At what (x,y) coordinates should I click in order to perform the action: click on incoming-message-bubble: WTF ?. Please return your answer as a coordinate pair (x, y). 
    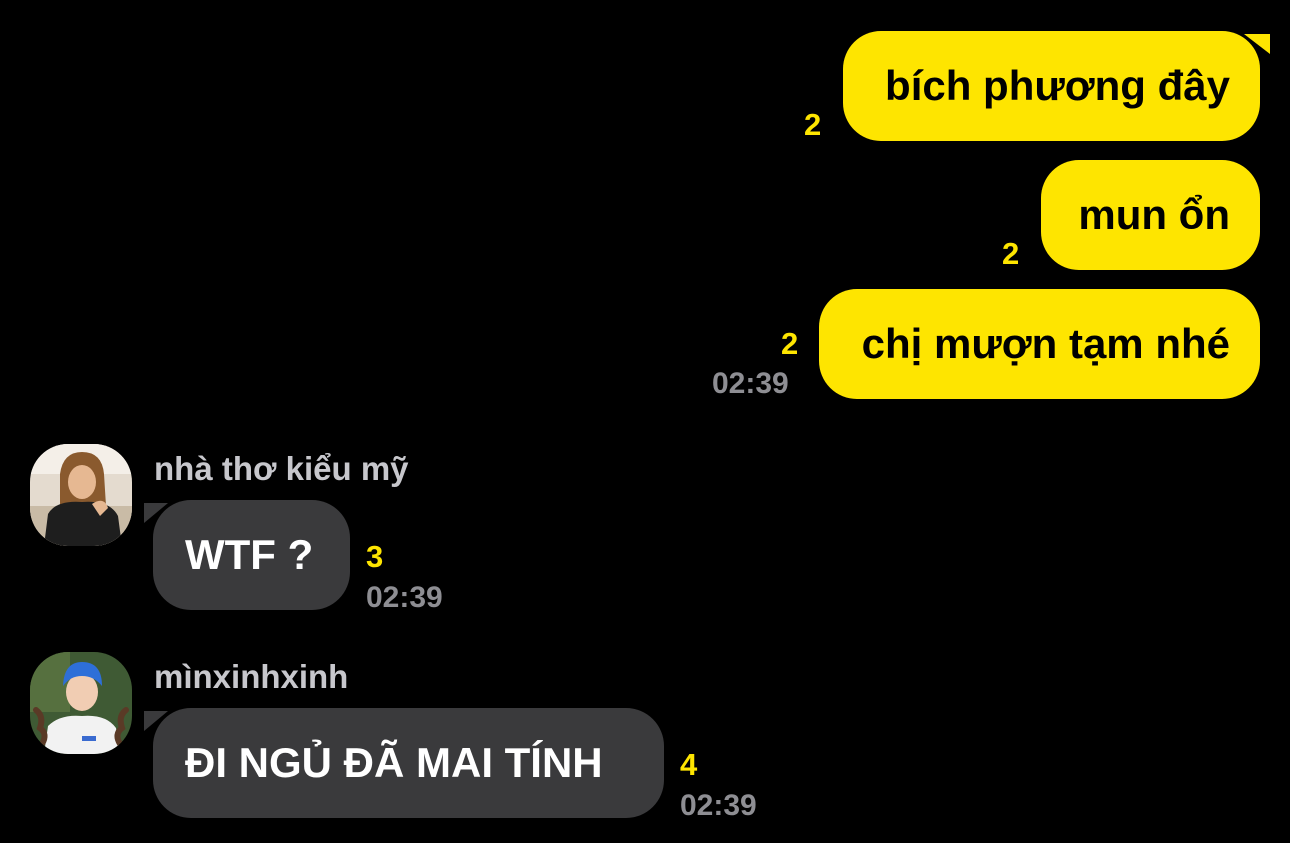
    Looking at the image, I should click on (247, 555).